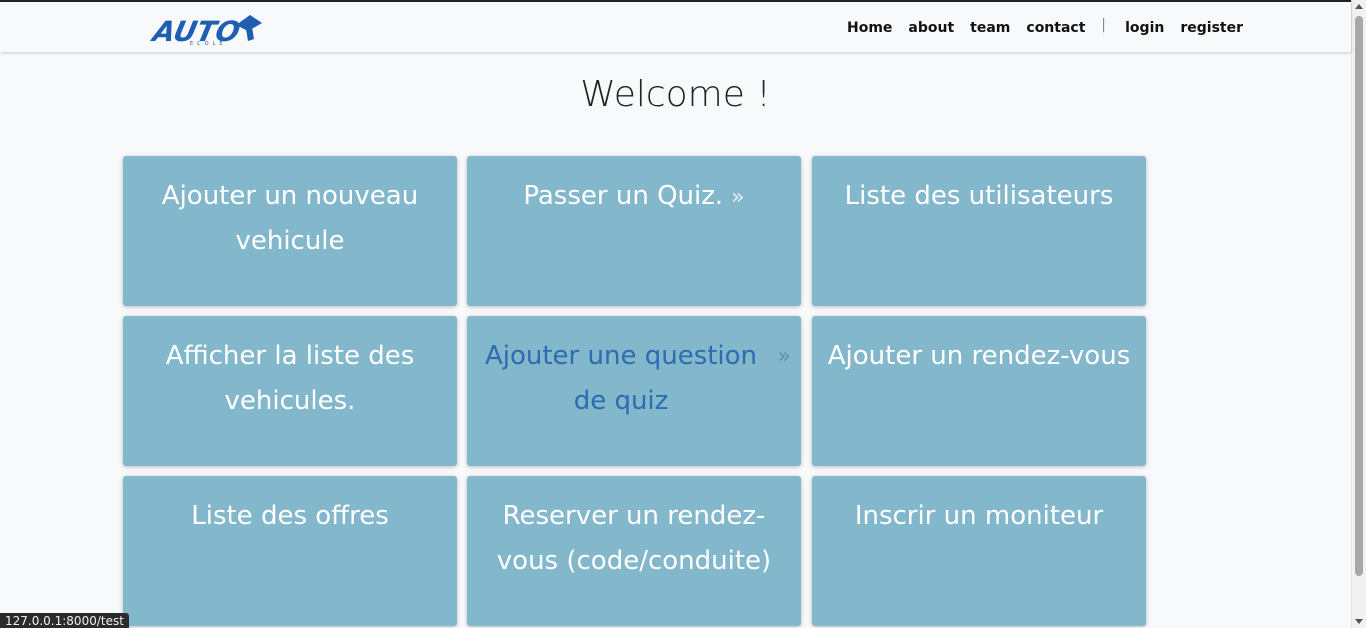 The height and width of the screenshot is (628, 1366). I want to click on card-label: Inscrir un moniteur, so click(979, 516).